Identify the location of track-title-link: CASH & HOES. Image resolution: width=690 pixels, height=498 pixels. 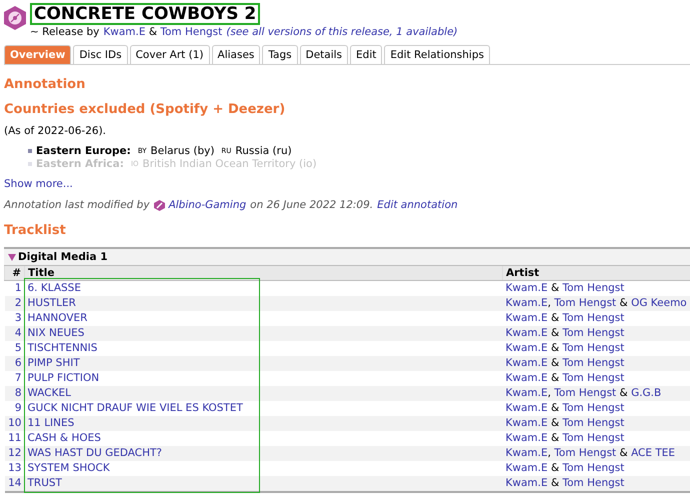
(64, 438).